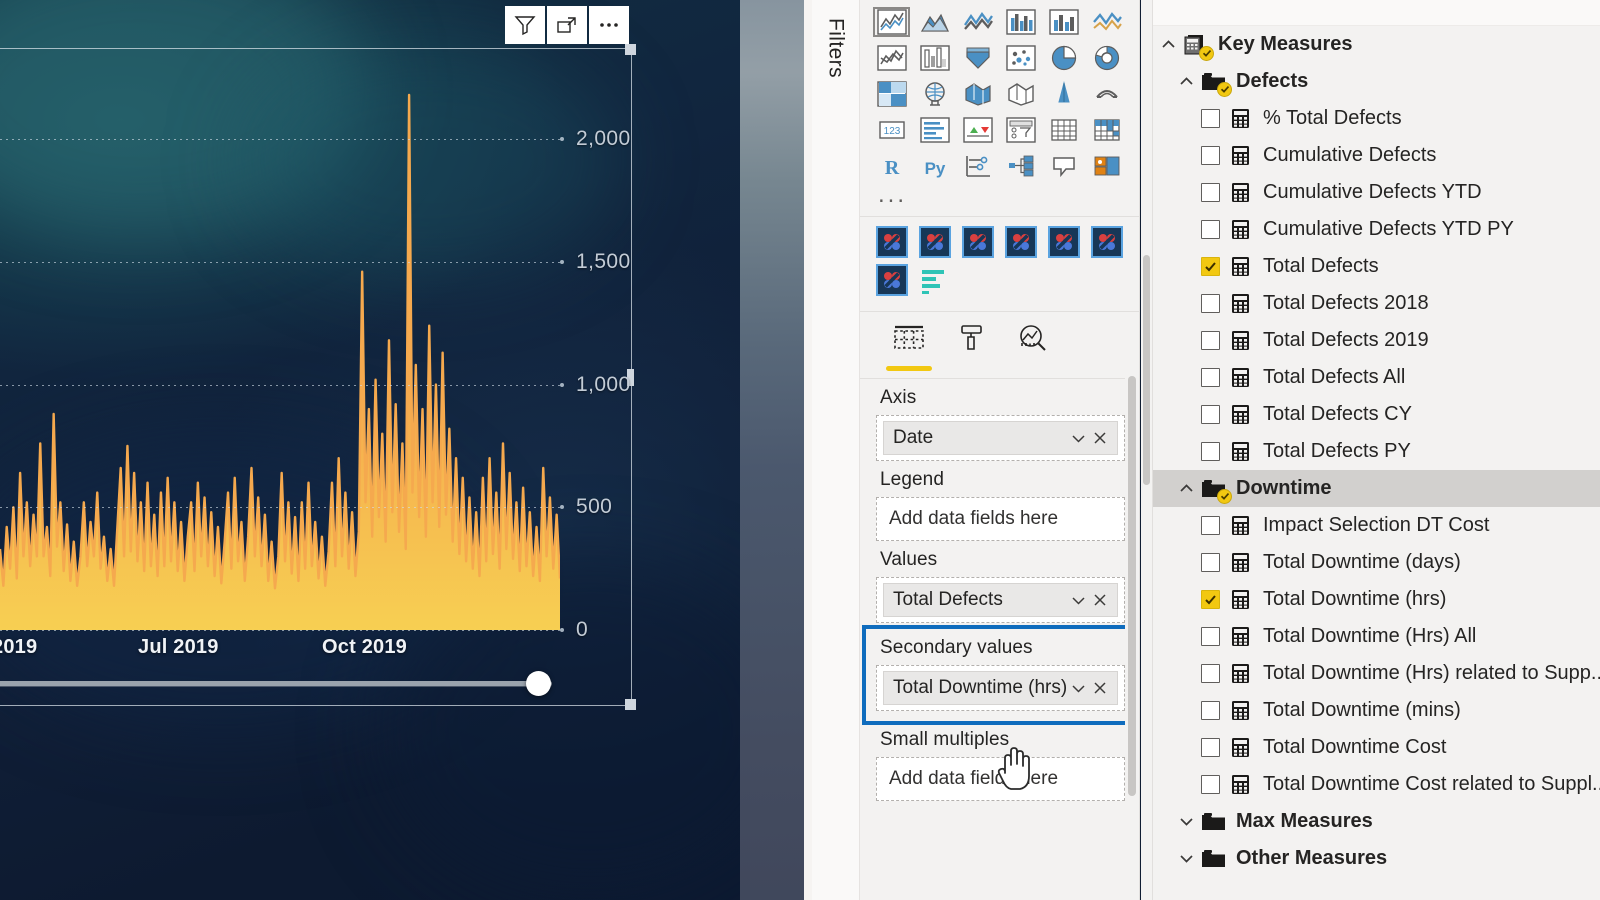 The width and height of the screenshot is (1600, 900). What do you see at coordinates (1020, 58) in the screenshot?
I see `line-stacked-column-chart-icon` at bounding box center [1020, 58].